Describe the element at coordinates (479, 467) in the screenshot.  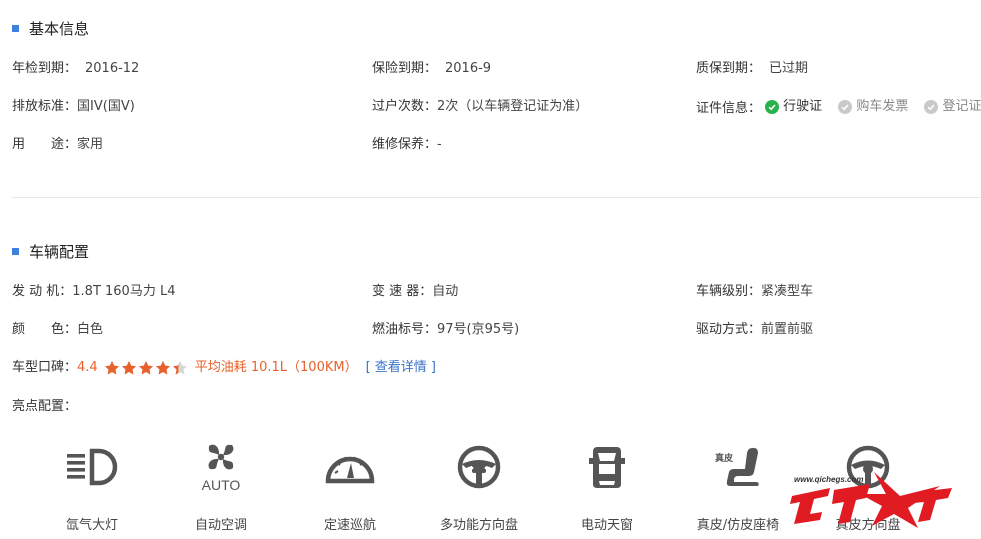
I see `multifunction-steering-wheel-icon` at that location.